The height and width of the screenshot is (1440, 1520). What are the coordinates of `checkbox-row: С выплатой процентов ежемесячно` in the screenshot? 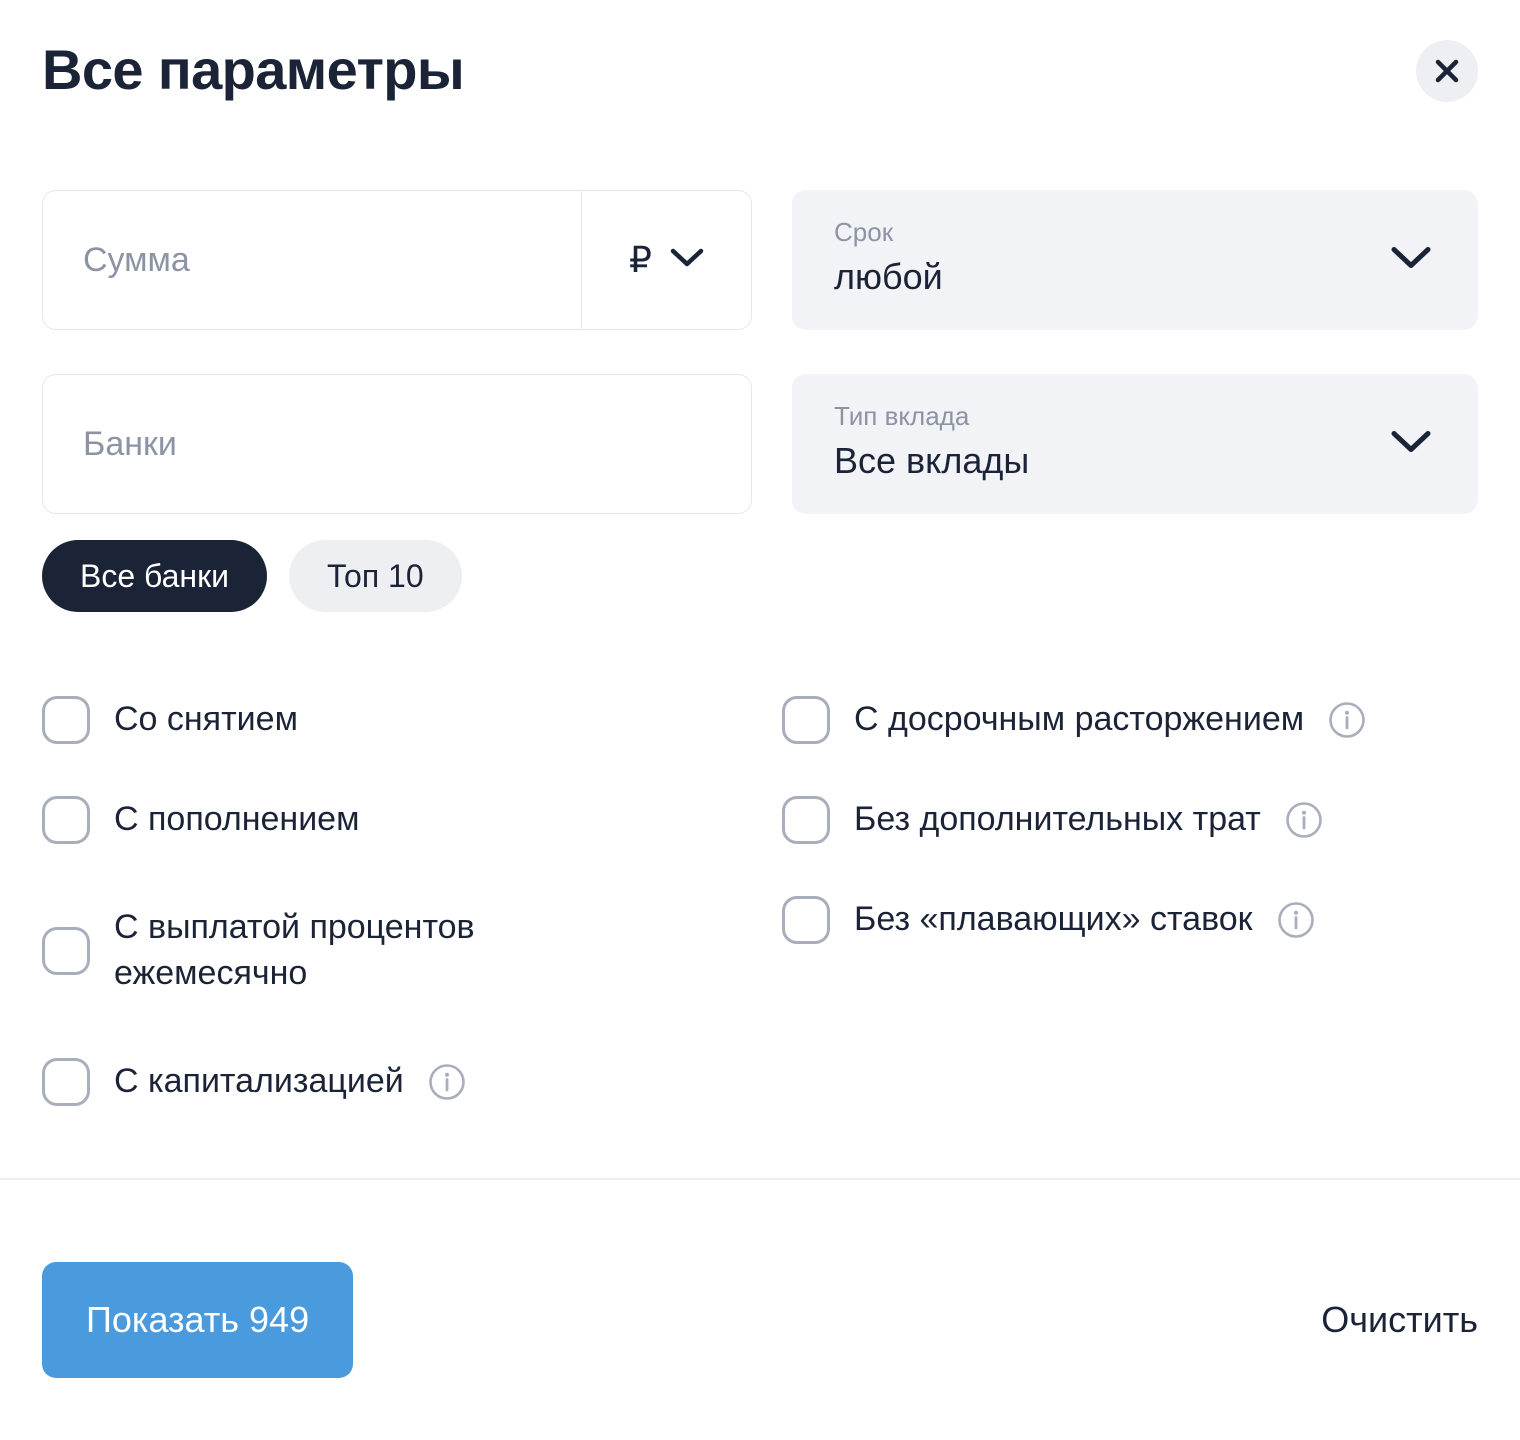 It's located at (412, 951).